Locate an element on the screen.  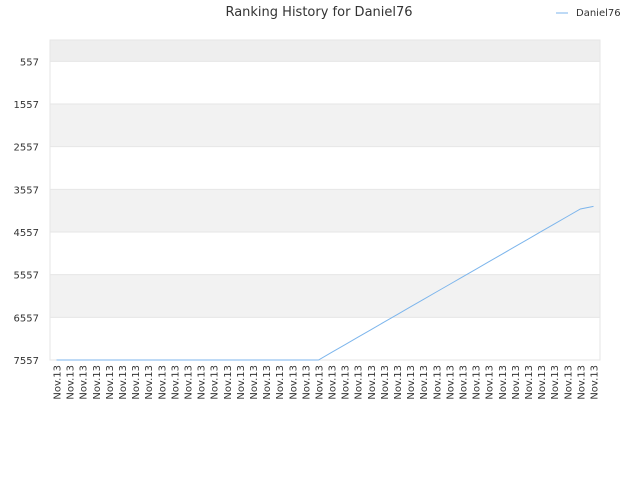
chart-title: Ranking History for Daniel76 is located at coordinates (318, 12).